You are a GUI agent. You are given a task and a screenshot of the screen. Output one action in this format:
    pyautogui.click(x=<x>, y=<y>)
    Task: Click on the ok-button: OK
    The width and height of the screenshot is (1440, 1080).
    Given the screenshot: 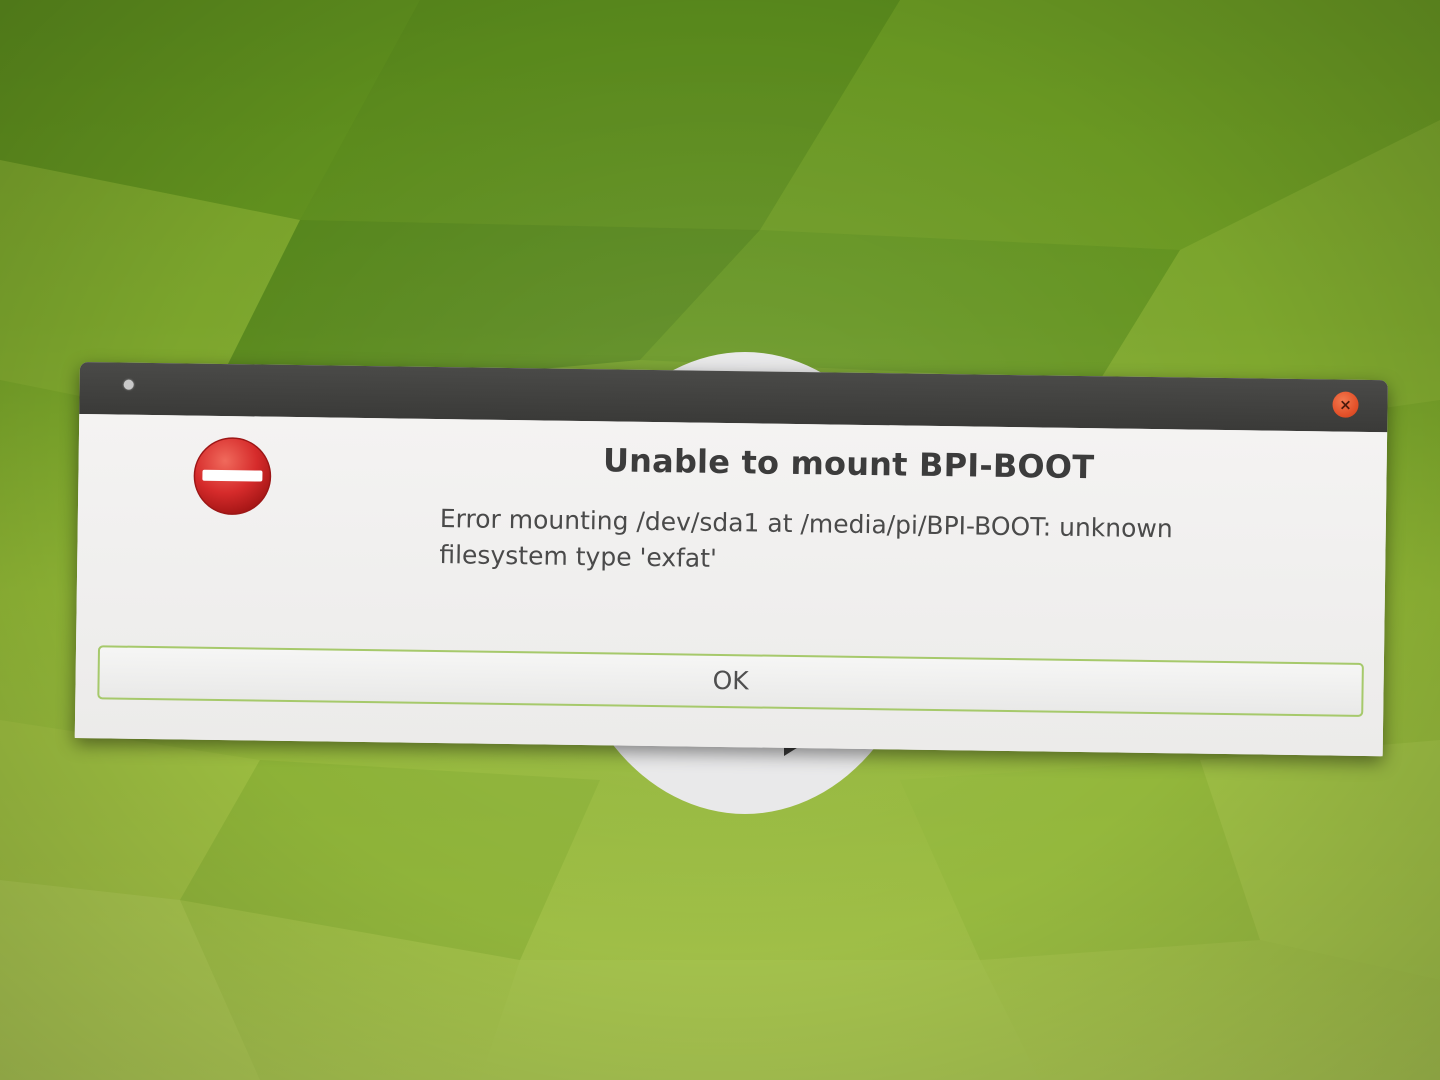 What is the action you would take?
    pyautogui.click(x=730, y=681)
    